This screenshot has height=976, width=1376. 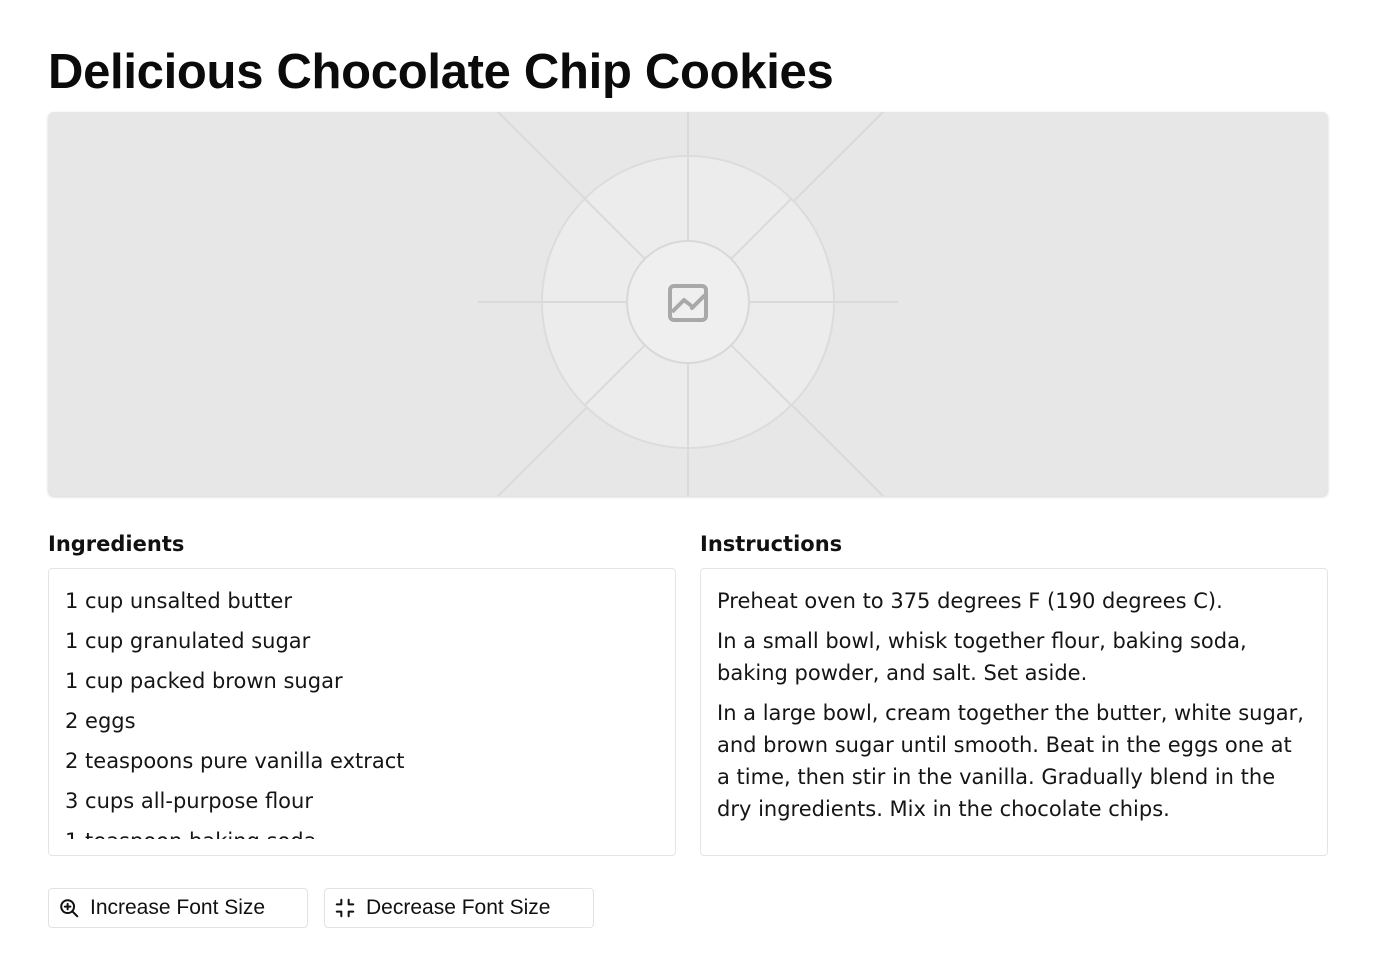 What do you see at coordinates (771, 544) in the screenshot?
I see `instructions-heading: Instructions` at bounding box center [771, 544].